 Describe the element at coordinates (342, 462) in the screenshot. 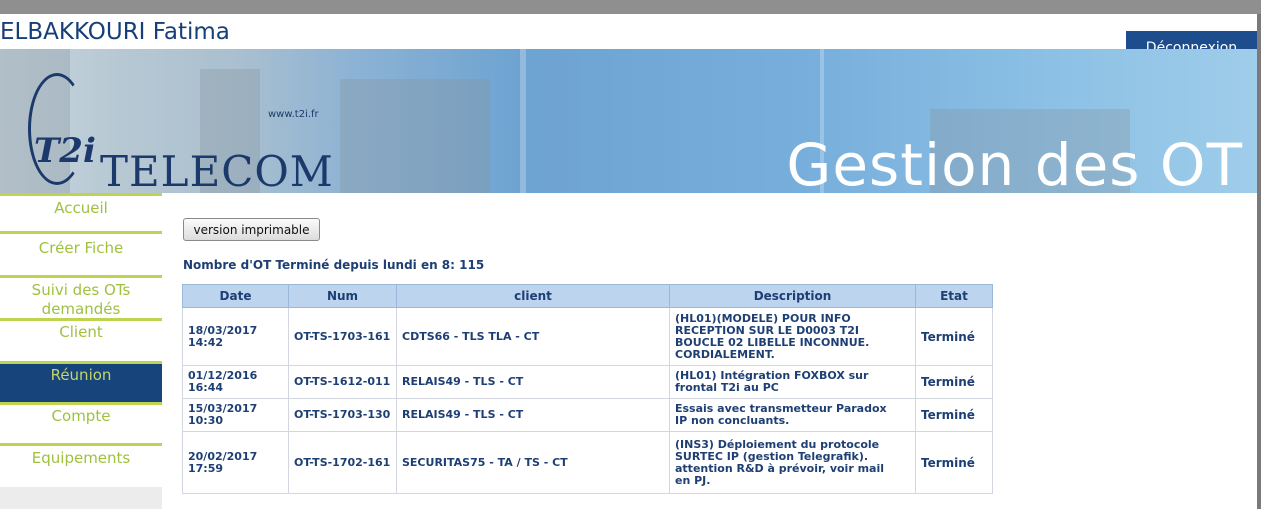

I see `cell-num: OT-TS-1702-161` at that location.